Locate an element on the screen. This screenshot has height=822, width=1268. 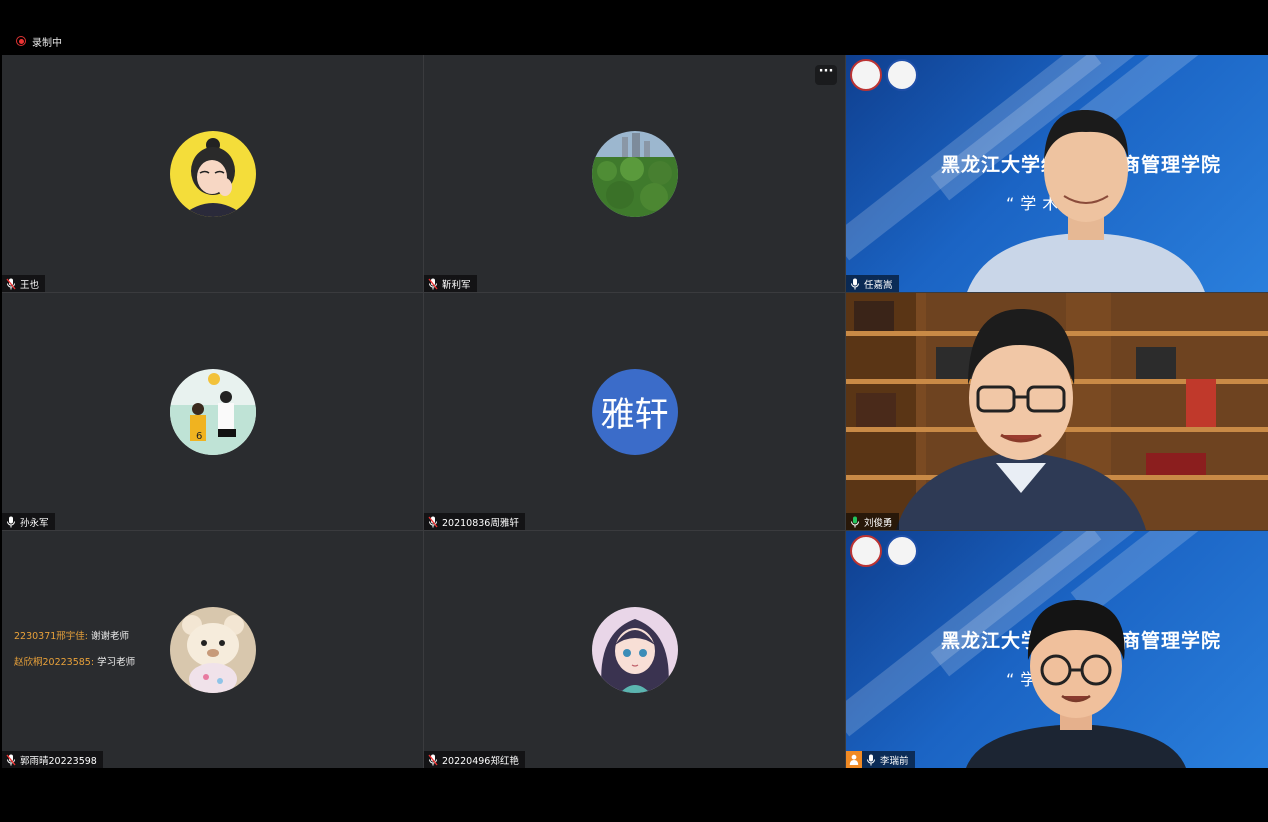
participant-tile-liujunyong: 刘俊勇 is located at coordinates (1057, 411).